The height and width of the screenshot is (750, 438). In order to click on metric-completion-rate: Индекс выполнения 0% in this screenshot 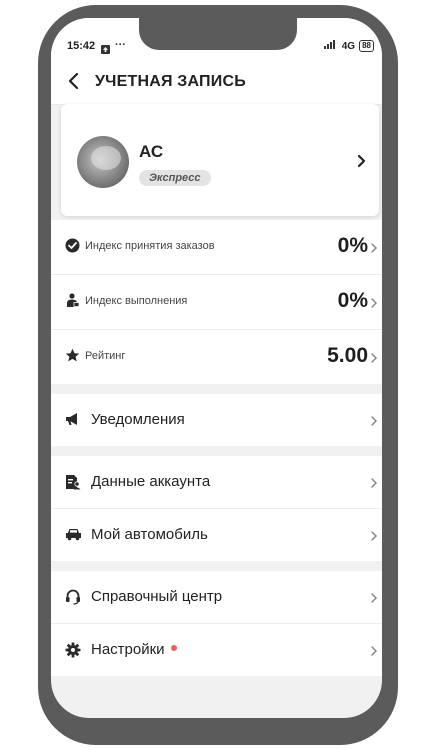, I will do `click(216, 302)`.